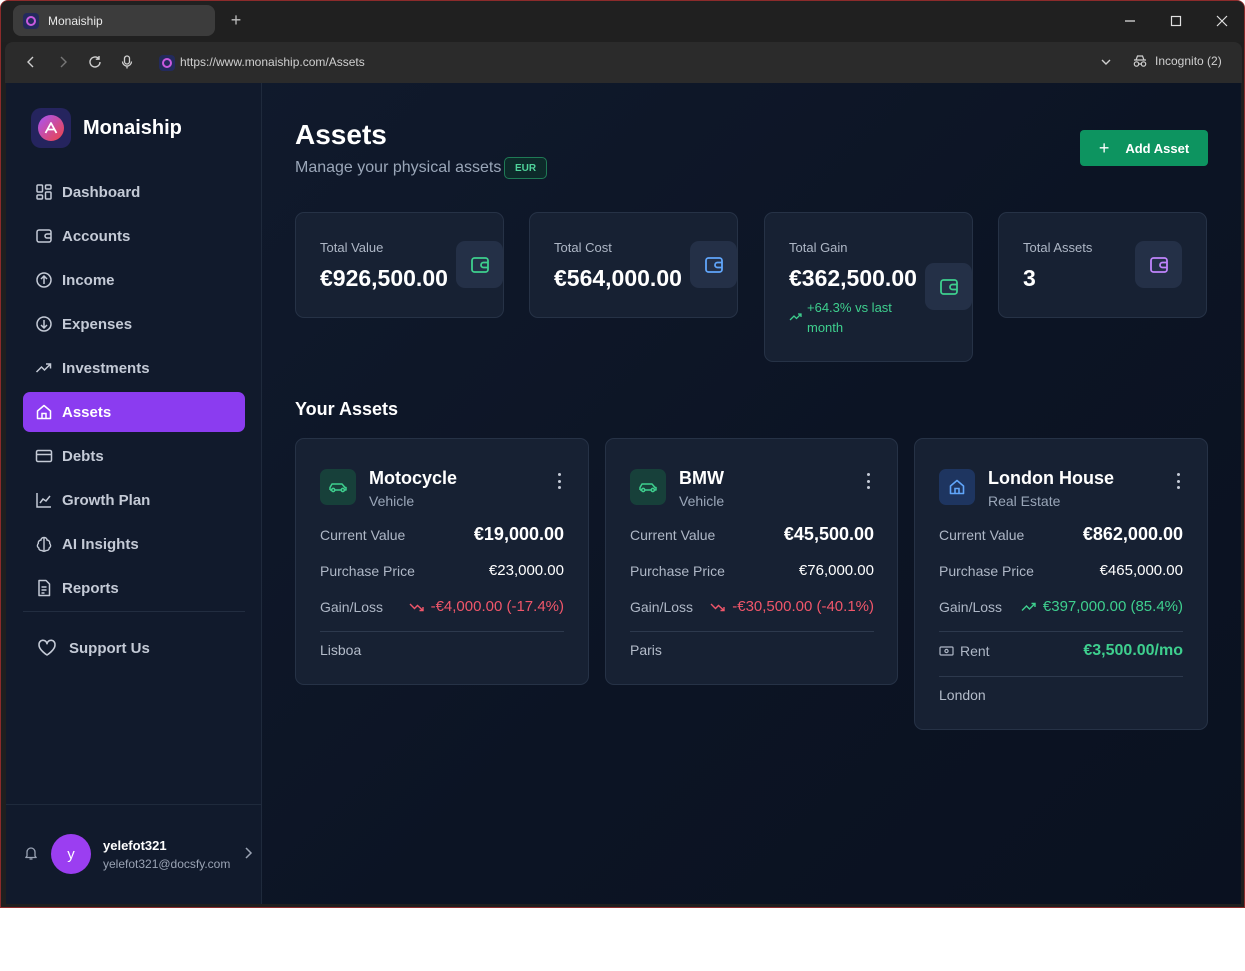  I want to click on sidebar-item-growth-plan: Growth Plan, so click(134, 500).